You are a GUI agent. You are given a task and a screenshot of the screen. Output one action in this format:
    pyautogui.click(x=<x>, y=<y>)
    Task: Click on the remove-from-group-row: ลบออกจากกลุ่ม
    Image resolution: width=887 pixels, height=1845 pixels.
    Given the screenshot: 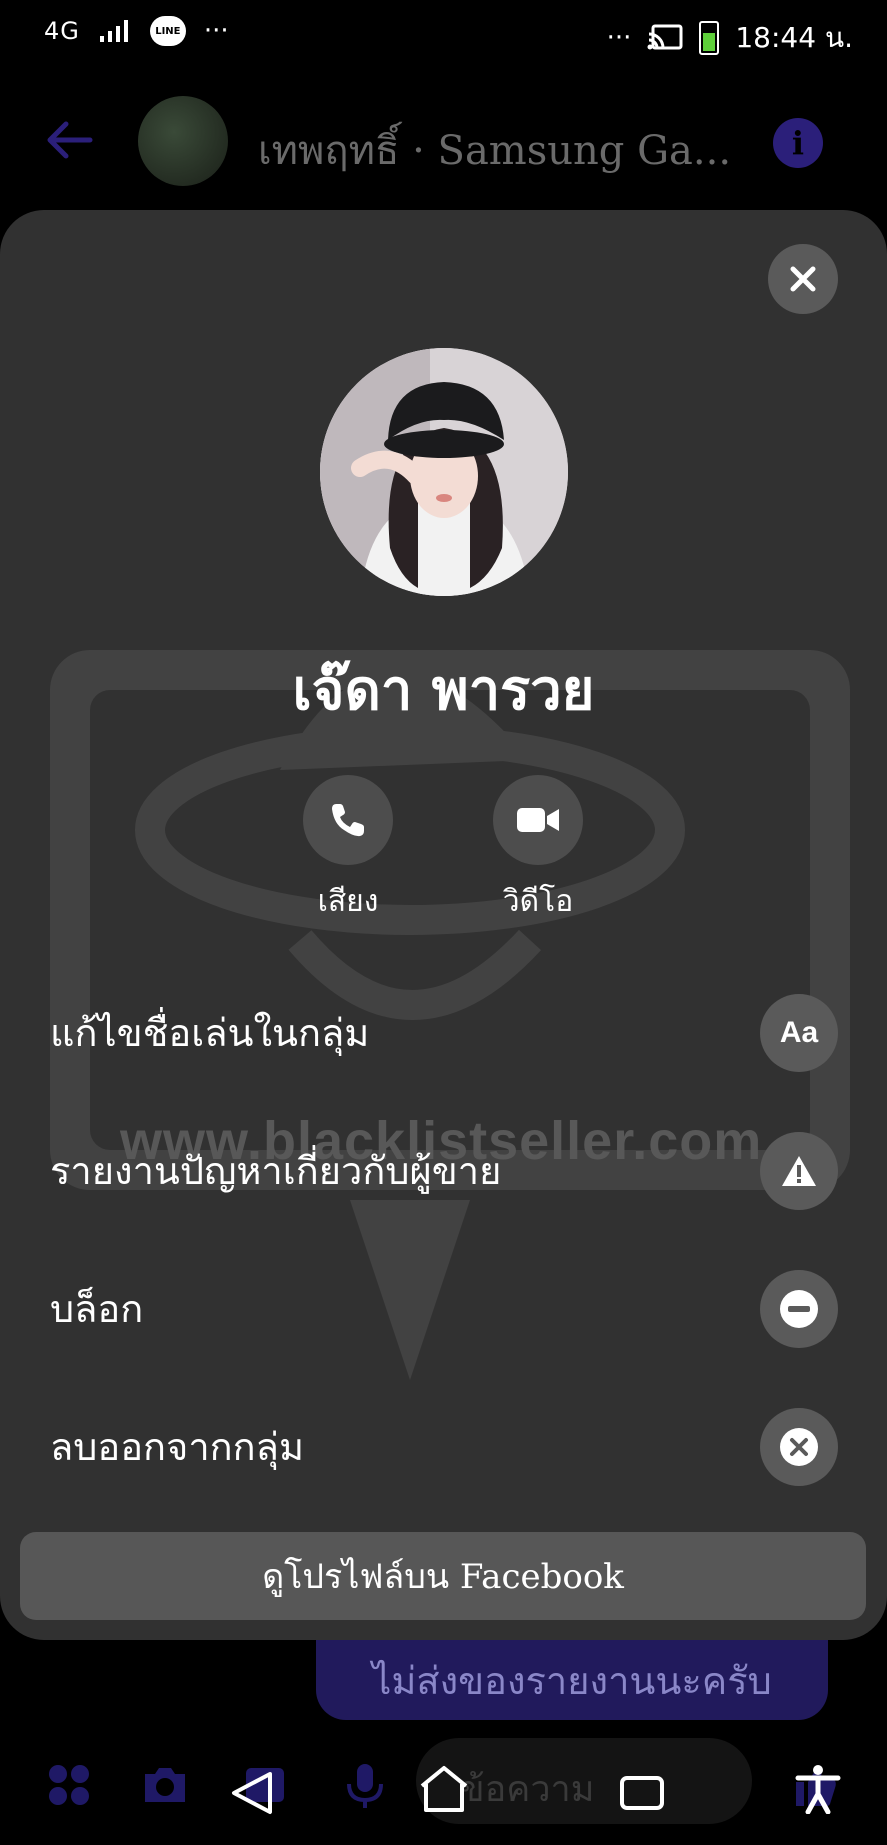 What is the action you would take?
    pyautogui.click(x=443, y=1446)
    